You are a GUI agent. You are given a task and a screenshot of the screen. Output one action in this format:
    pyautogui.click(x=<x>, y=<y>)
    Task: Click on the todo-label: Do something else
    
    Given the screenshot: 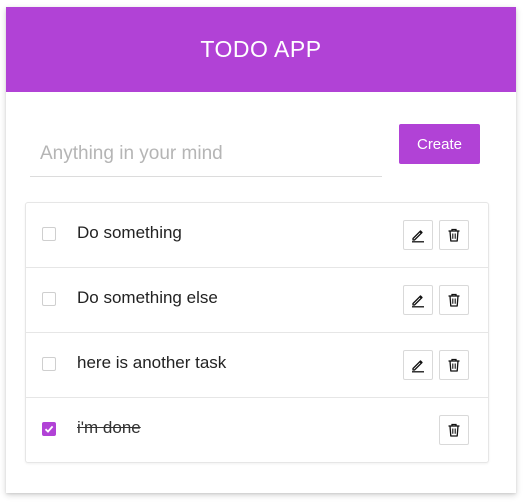 What is the action you would take?
    pyautogui.click(x=147, y=297)
    